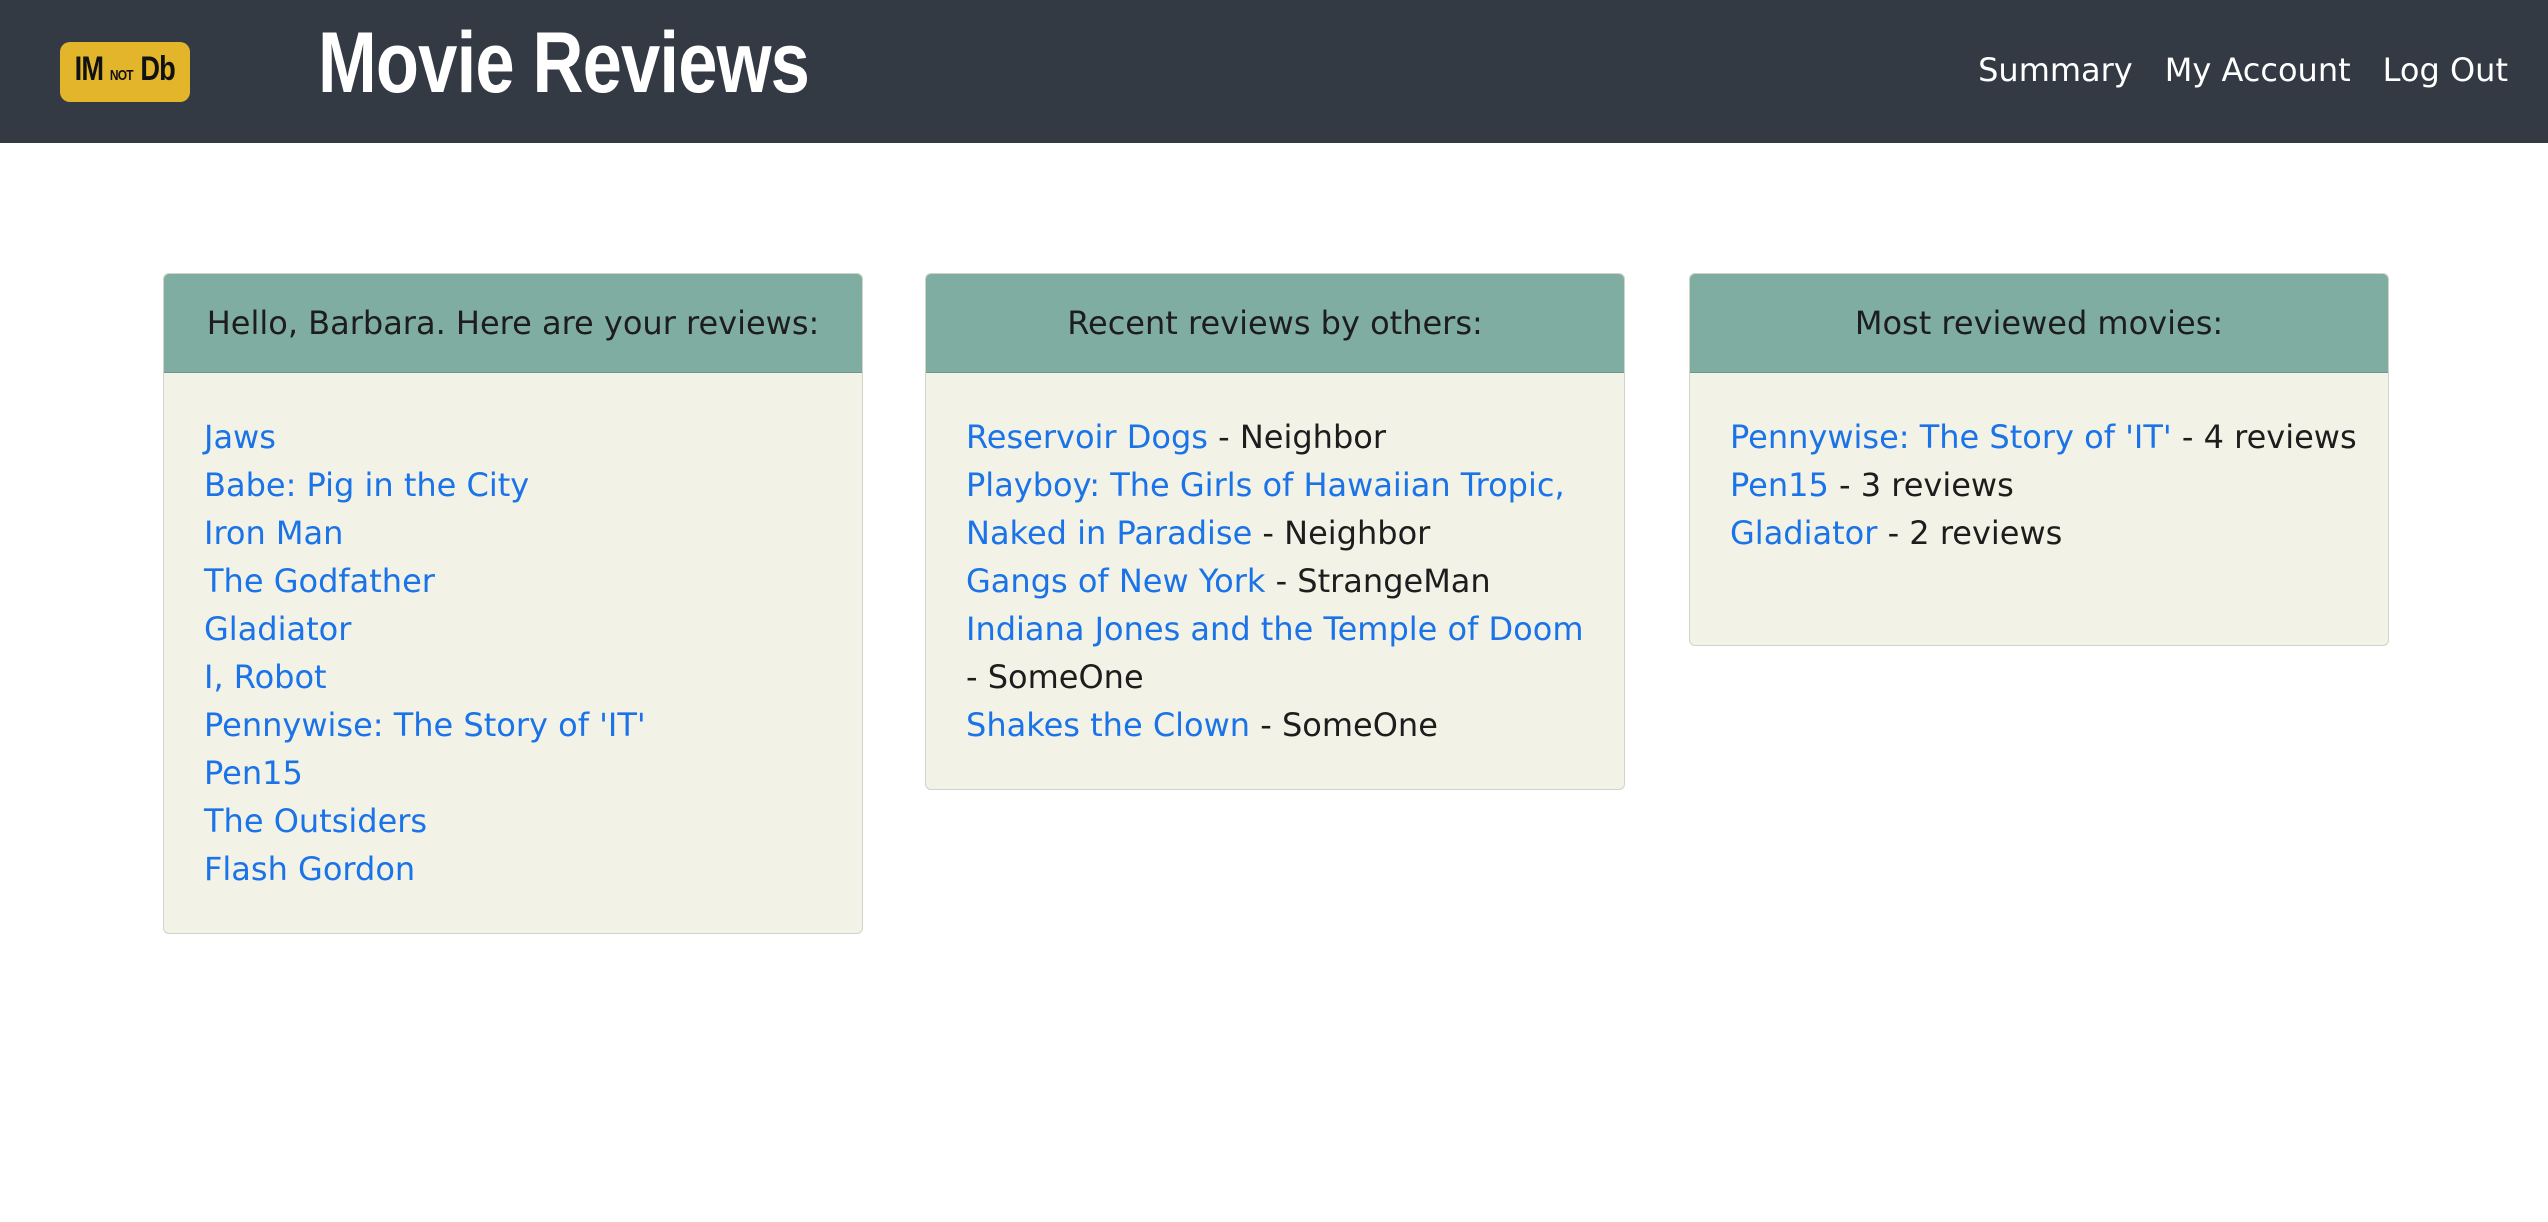 The image size is (2548, 1222). I want to click on list-item: Pennywise: The Story of 'IT' - 4 reviews, so click(2044, 437).